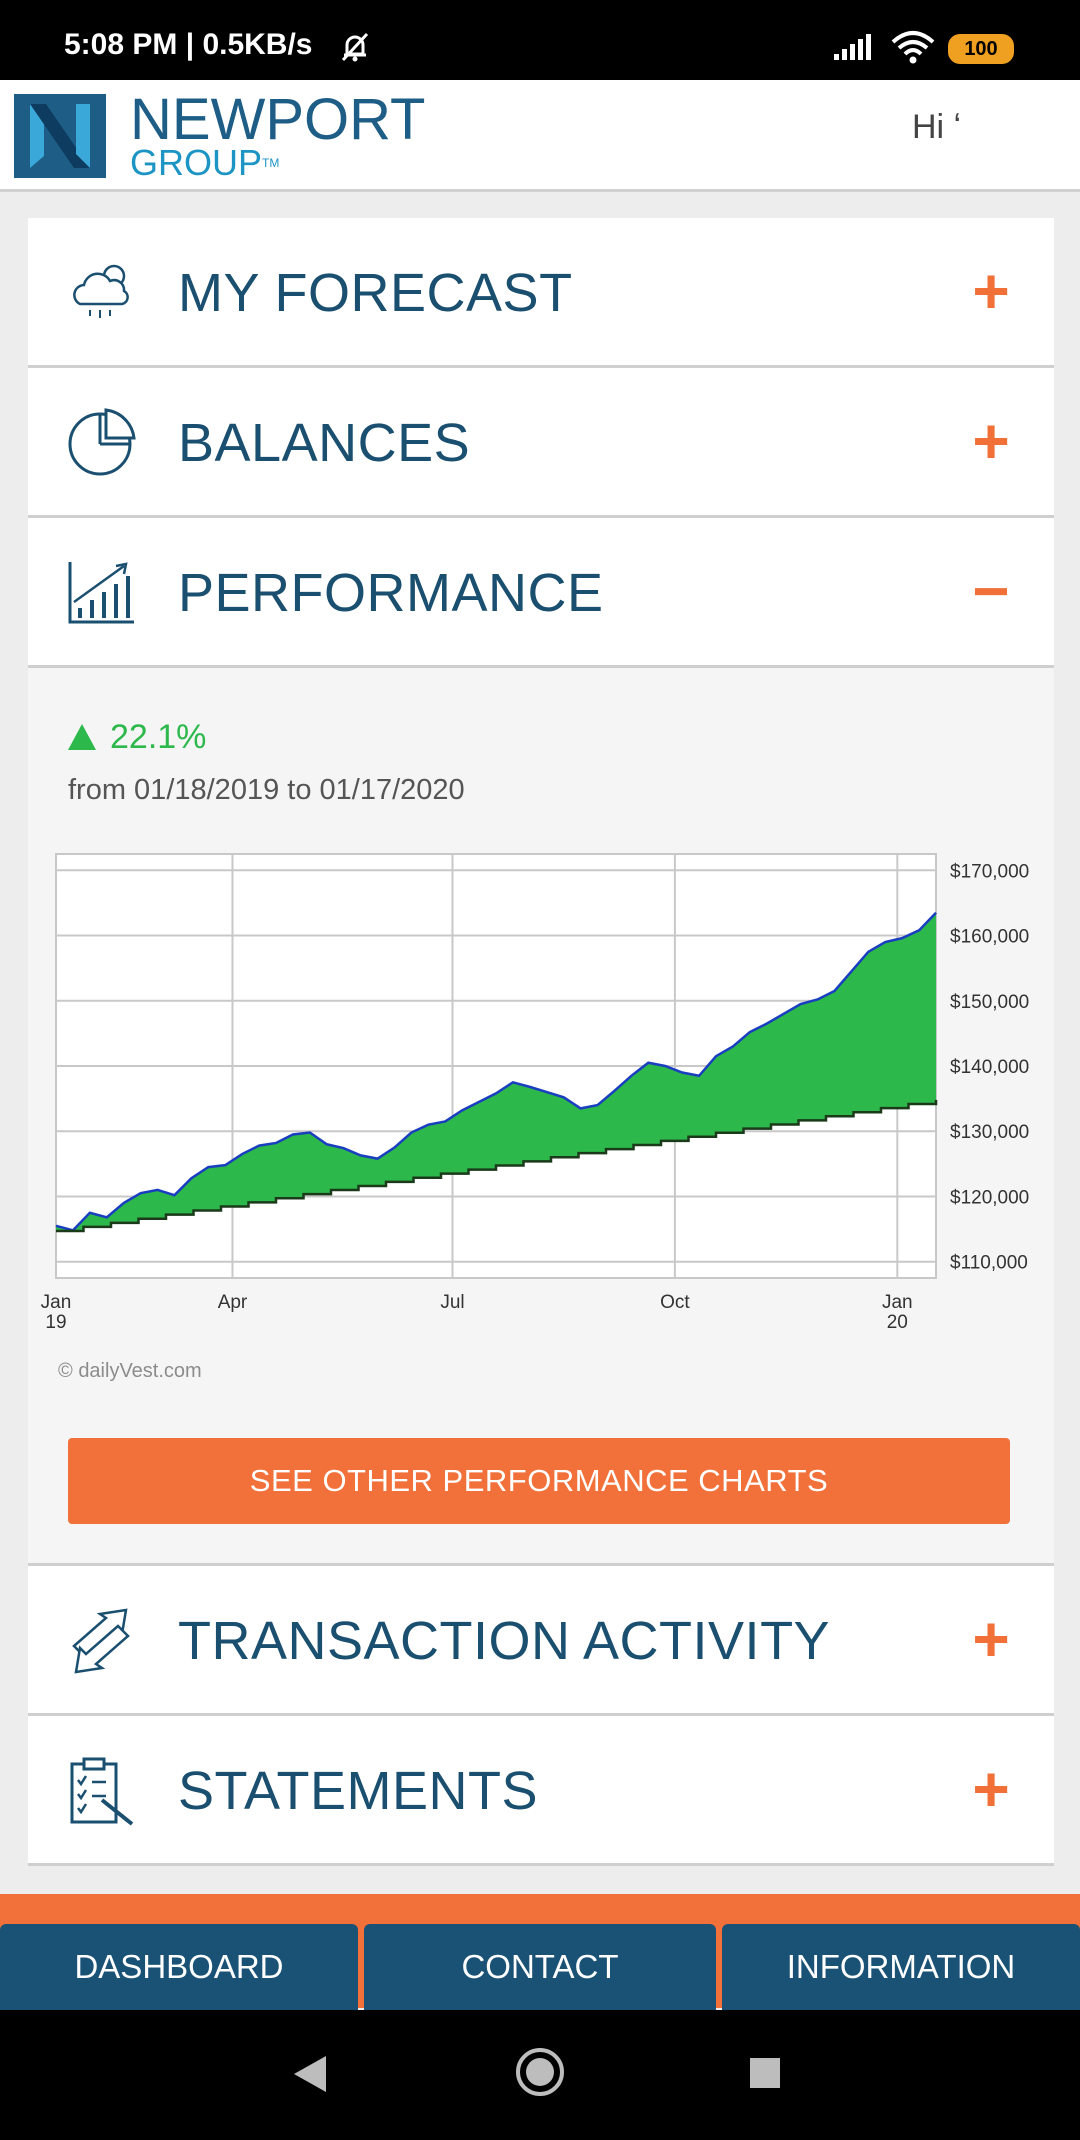 The width and height of the screenshot is (1080, 2140). I want to click on back-icon, so click(310, 2076).